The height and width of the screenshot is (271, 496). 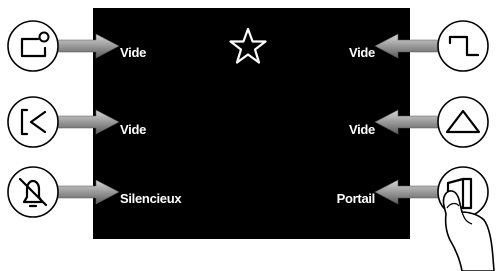 What do you see at coordinates (463, 122) in the screenshot?
I see `triangle-button` at bounding box center [463, 122].